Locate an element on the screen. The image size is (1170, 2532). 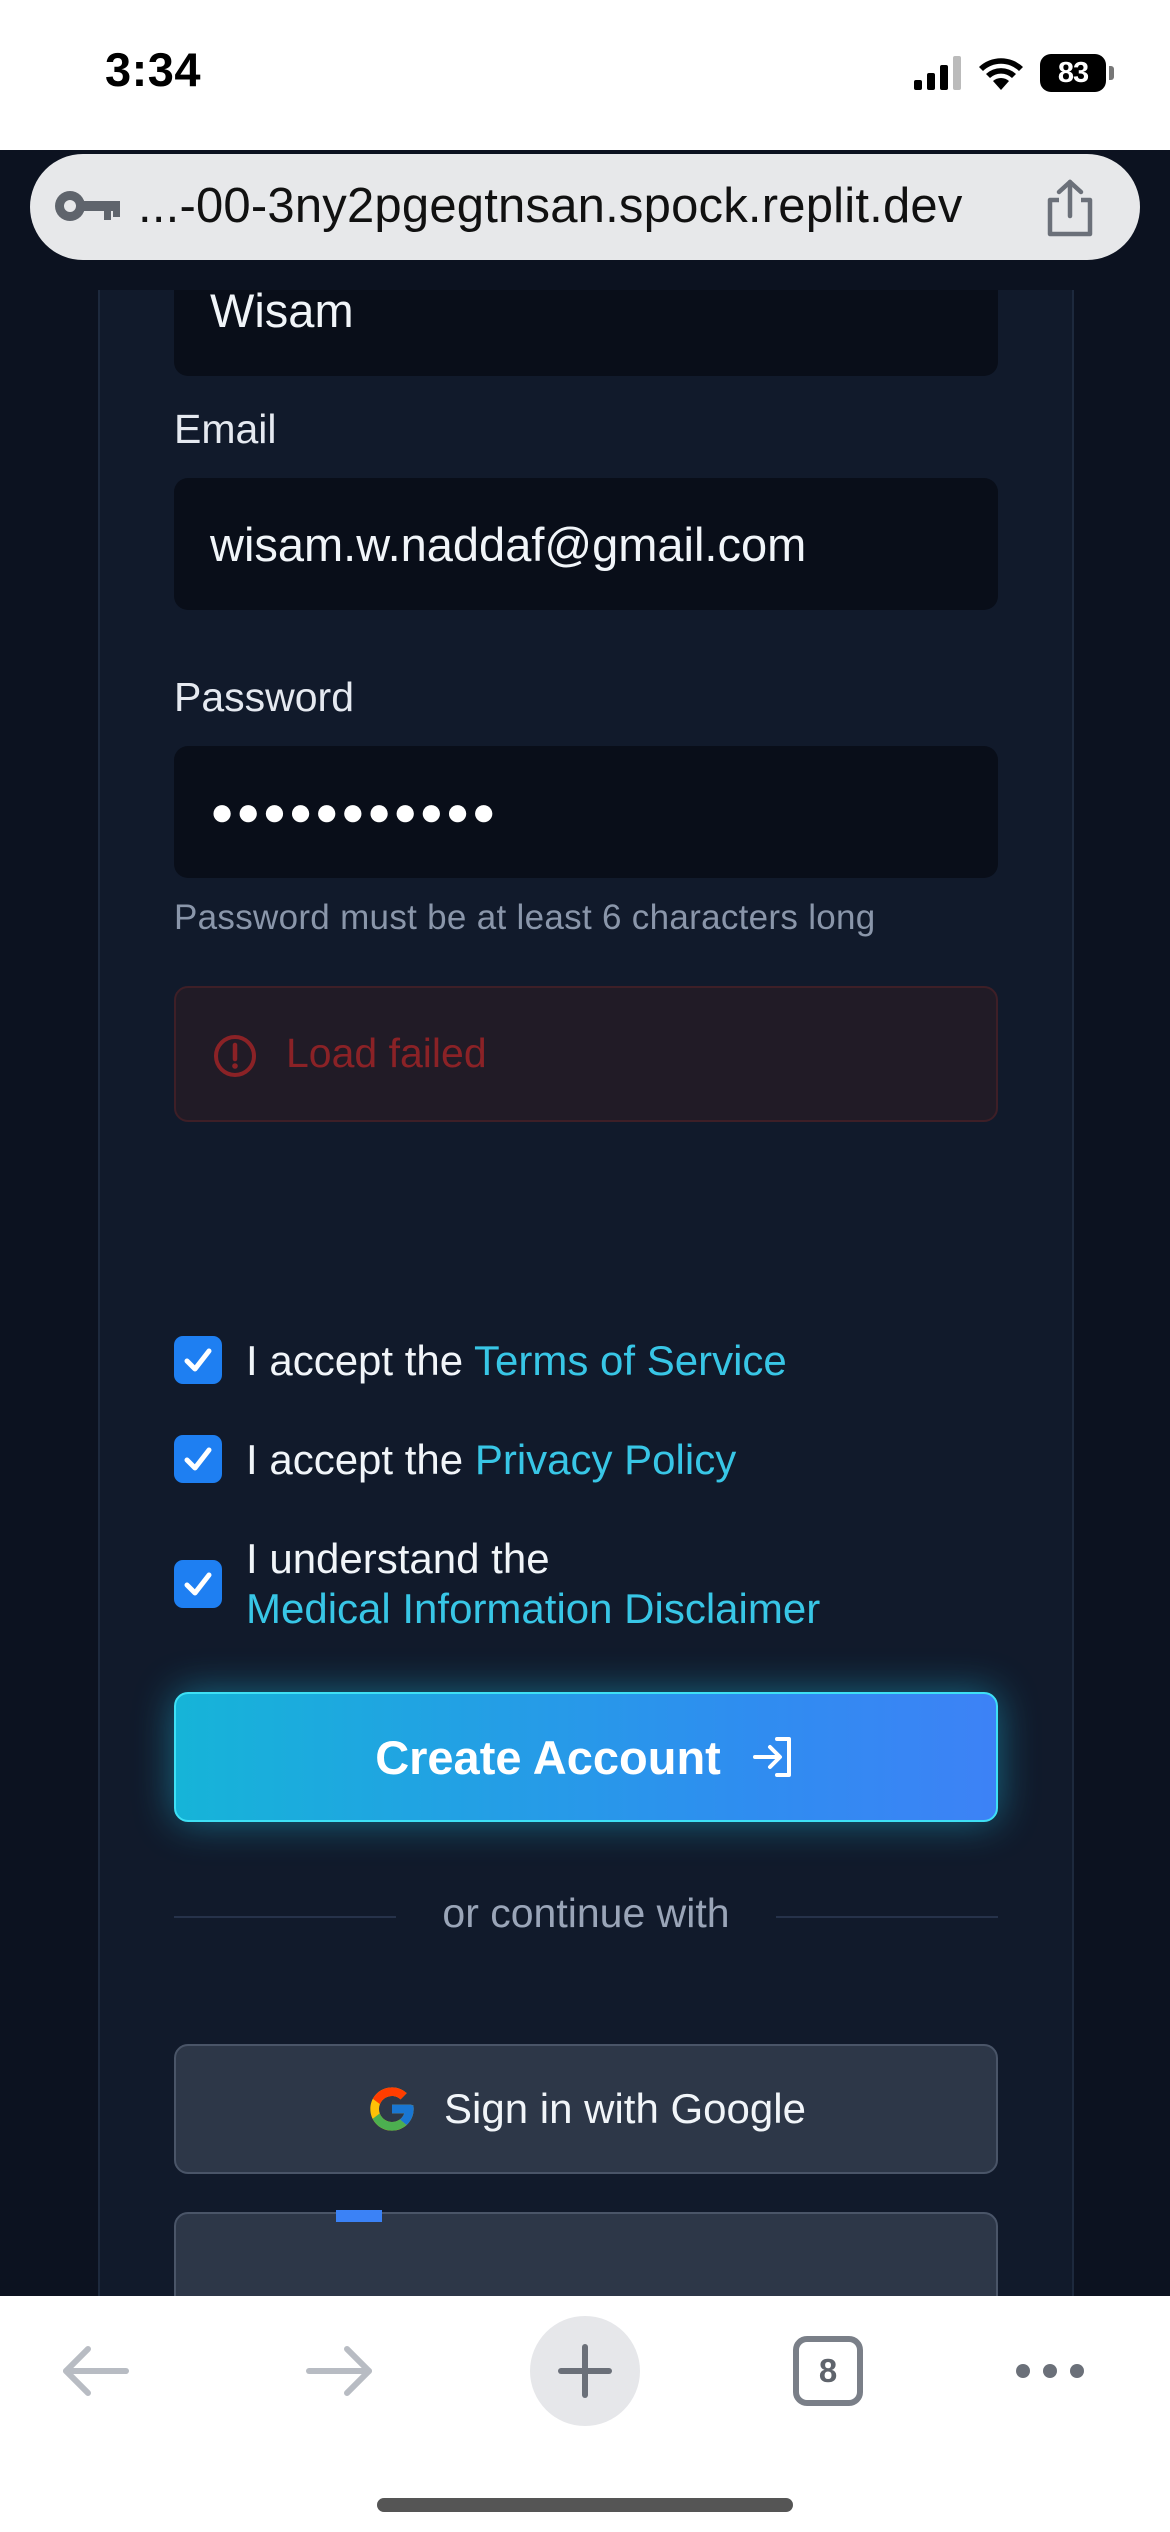
plus-icon is located at coordinates (585, 2371).